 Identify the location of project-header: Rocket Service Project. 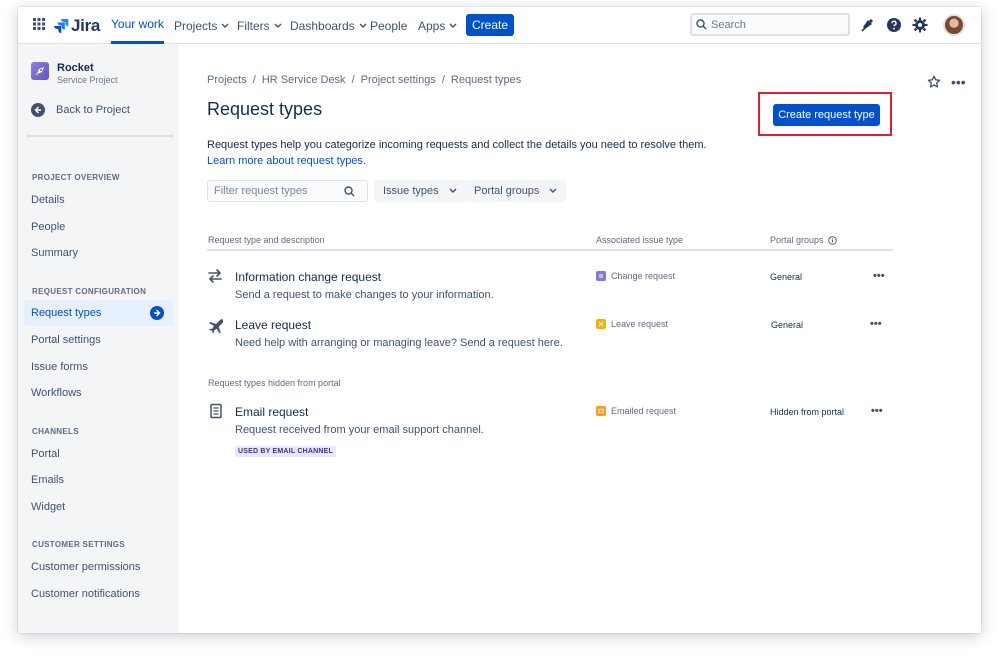
(74, 74).